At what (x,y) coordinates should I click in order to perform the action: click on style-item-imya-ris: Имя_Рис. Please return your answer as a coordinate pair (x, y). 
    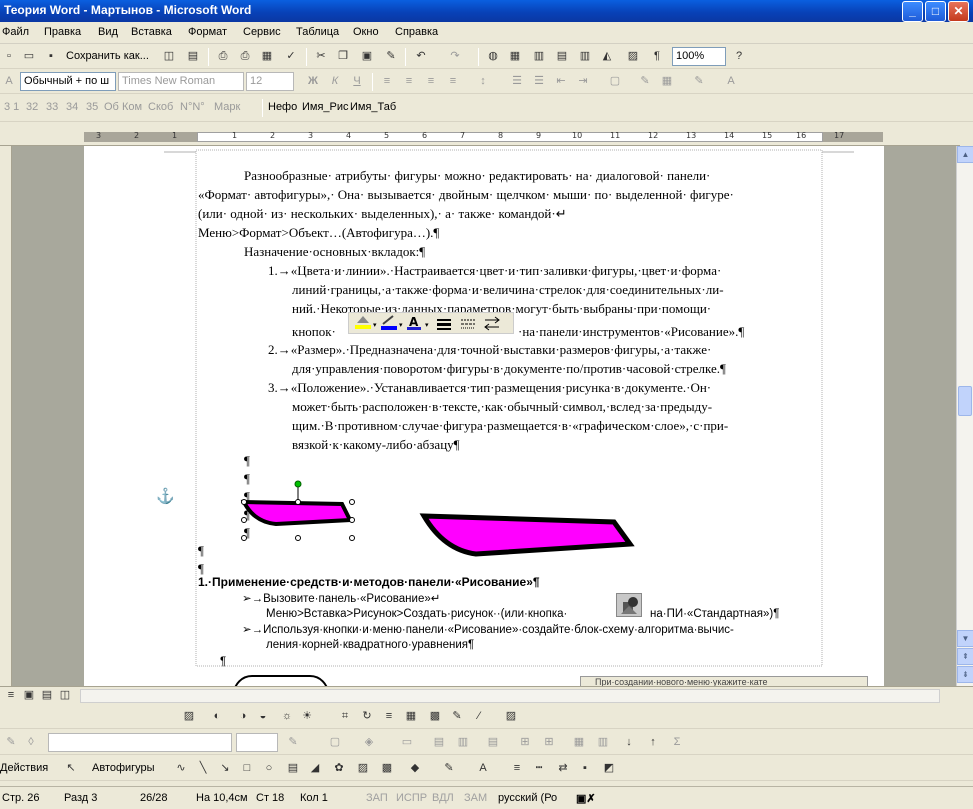
    Looking at the image, I should click on (325, 107).